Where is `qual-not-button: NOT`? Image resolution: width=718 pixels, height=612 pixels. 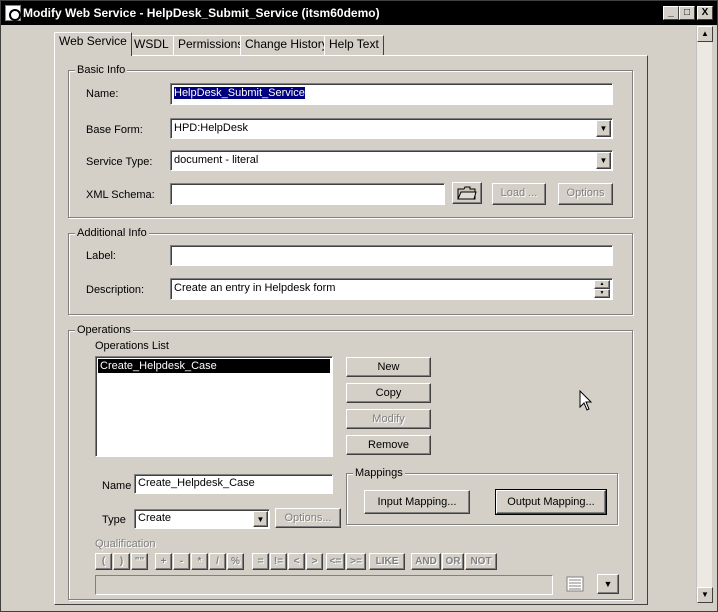
qual-not-button: NOT is located at coordinates (481, 561).